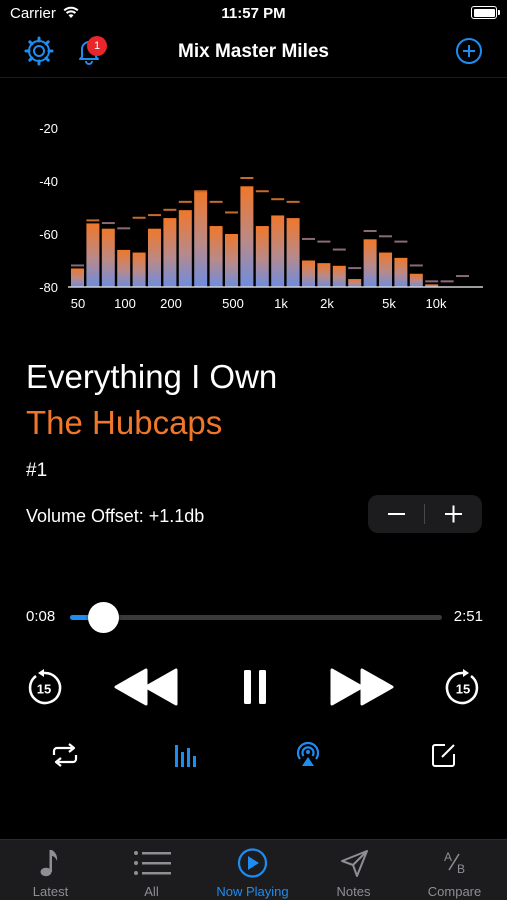 The image size is (507, 900). Describe the element at coordinates (485, 12) in the screenshot. I see `battery-icon` at that location.